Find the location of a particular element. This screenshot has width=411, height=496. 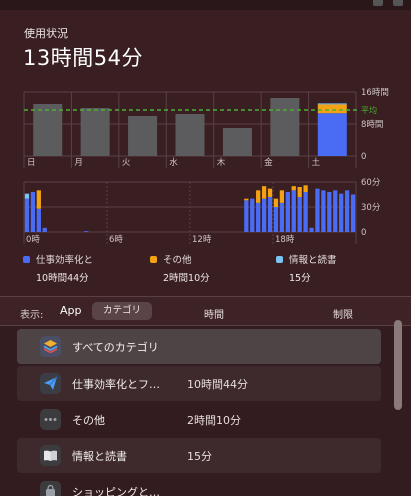

legend-label: その他 is located at coordinates (177, 260).